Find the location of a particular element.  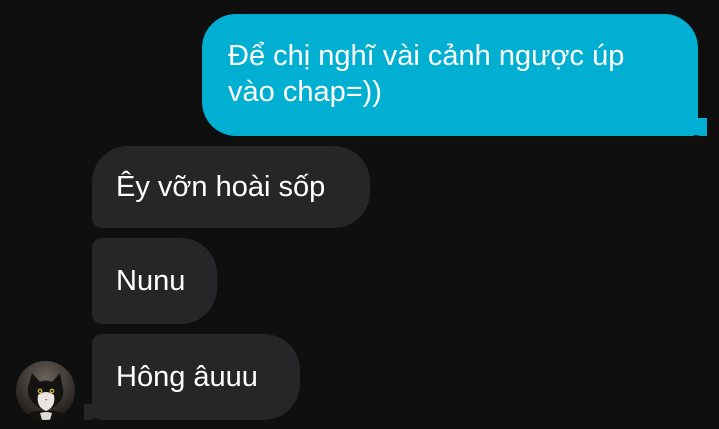

message-text: Êy vỡn hoài sốp is located at coordinates (221, 187).